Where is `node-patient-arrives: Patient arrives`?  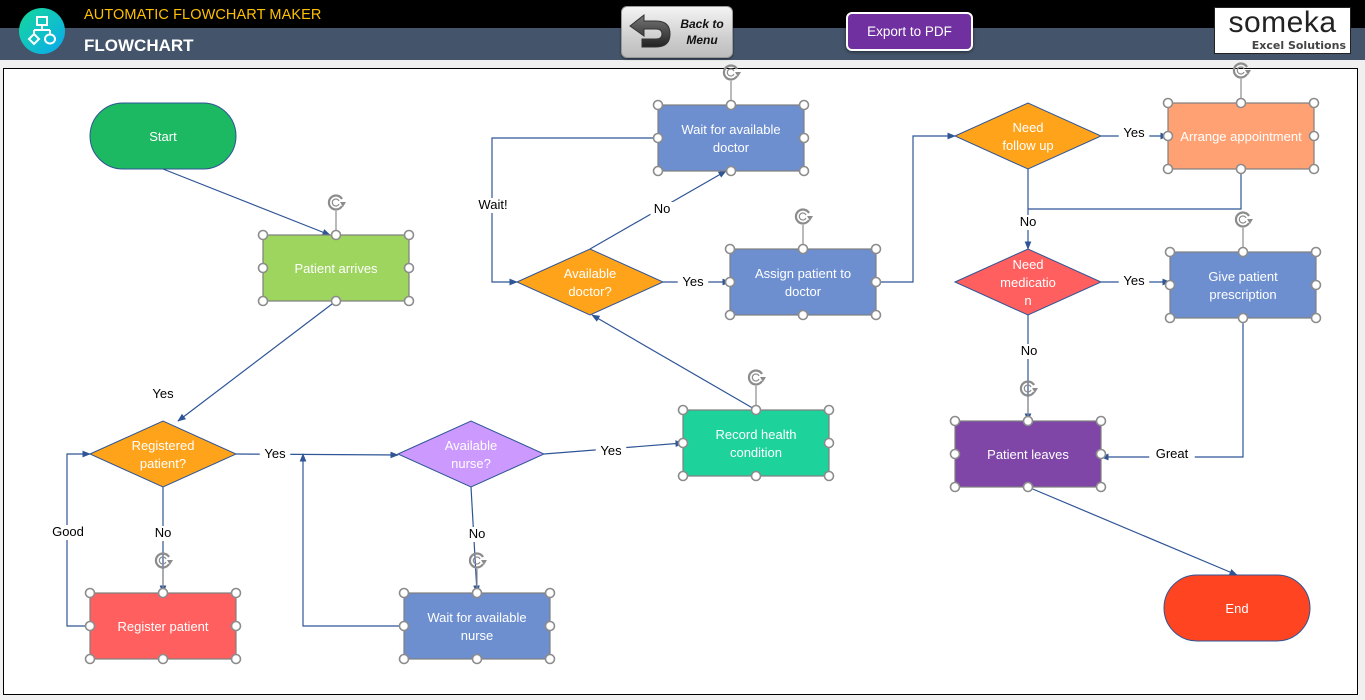
node-patient-arrives: Patient arrives is located at coordinates (336, 268).